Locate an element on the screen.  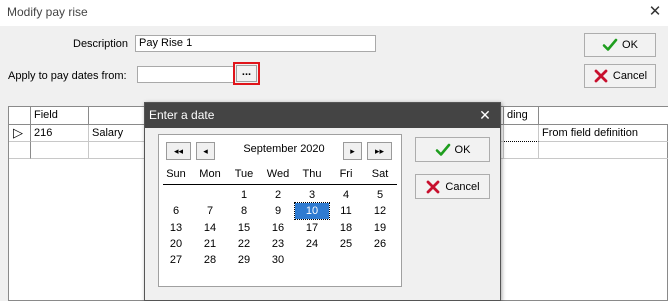
dialog-ok-button: OK is located at coordinates (452, 149).